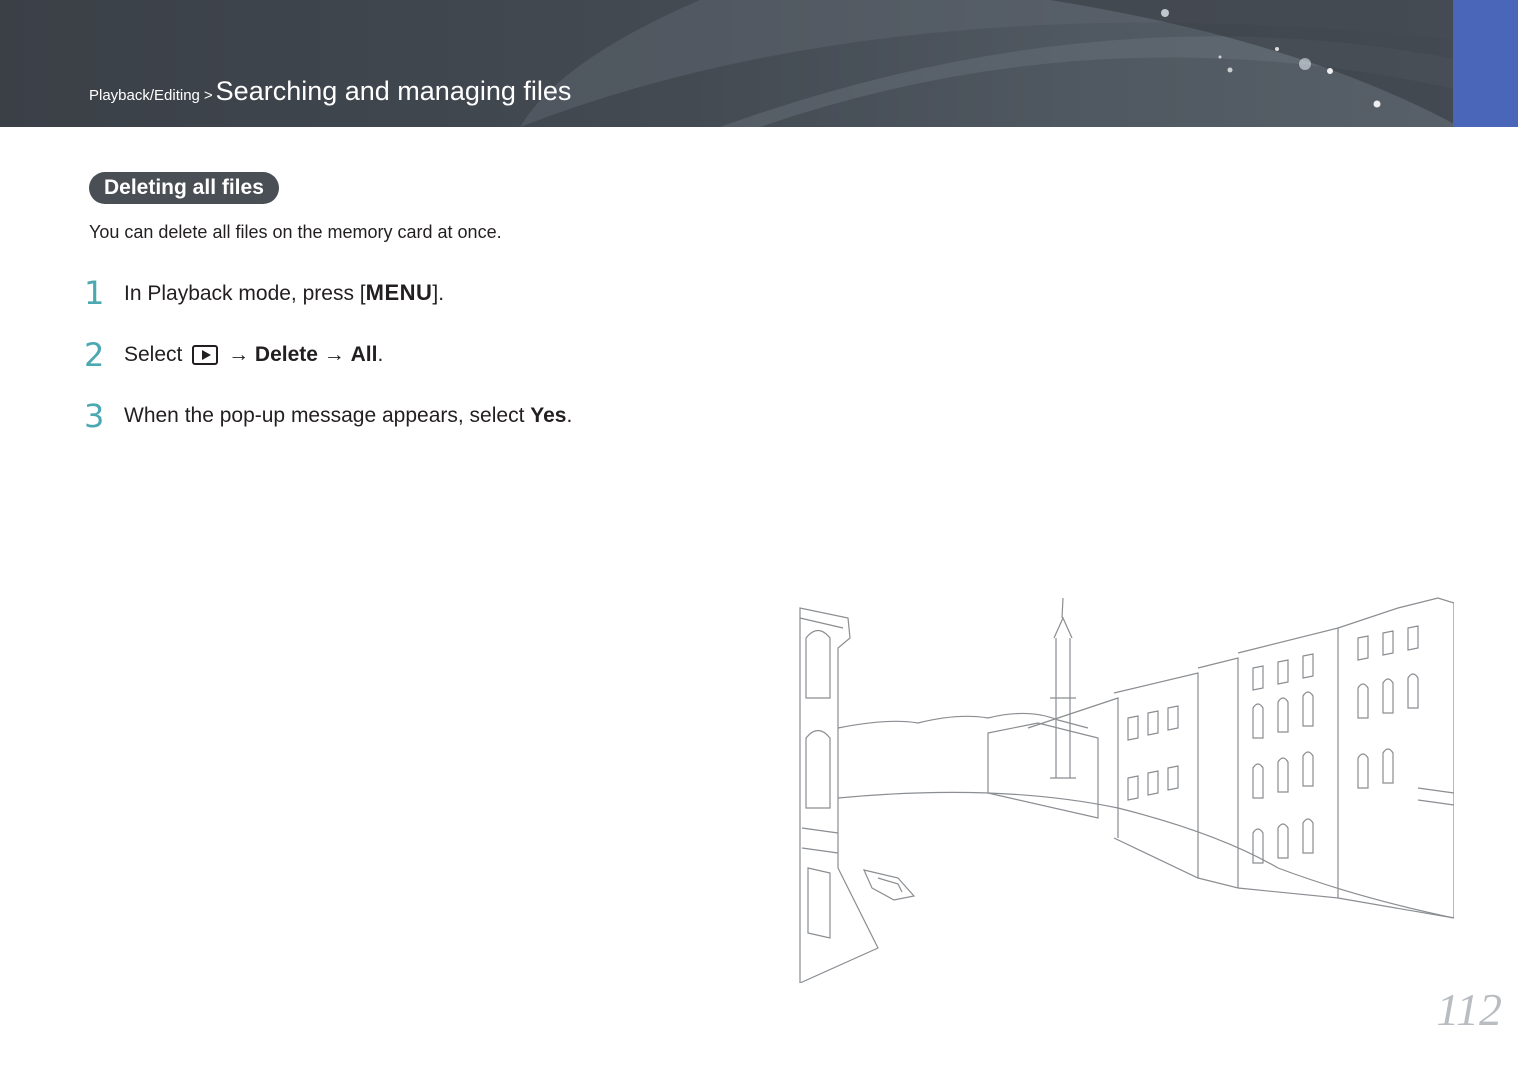 Image resolution: width=1518 pixels, height=1075 pixels. Describe the element at coordinates (94, 355) in the screenshot. I see `step-number: 2` at that location.